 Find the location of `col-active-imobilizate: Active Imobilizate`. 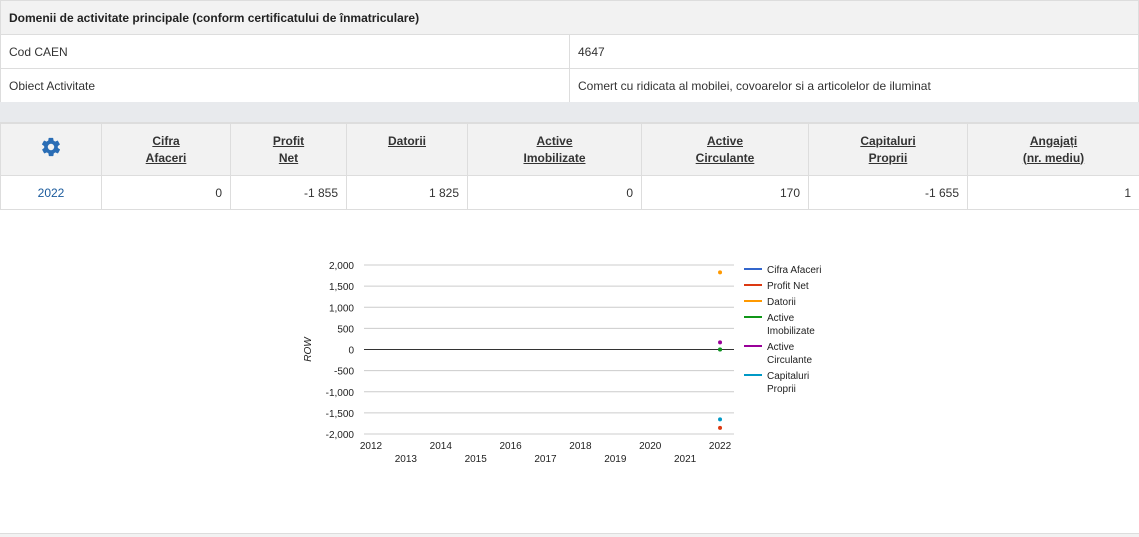

col-active-imobilizate: Active Imobilizate is located at coordinates (554, 149).